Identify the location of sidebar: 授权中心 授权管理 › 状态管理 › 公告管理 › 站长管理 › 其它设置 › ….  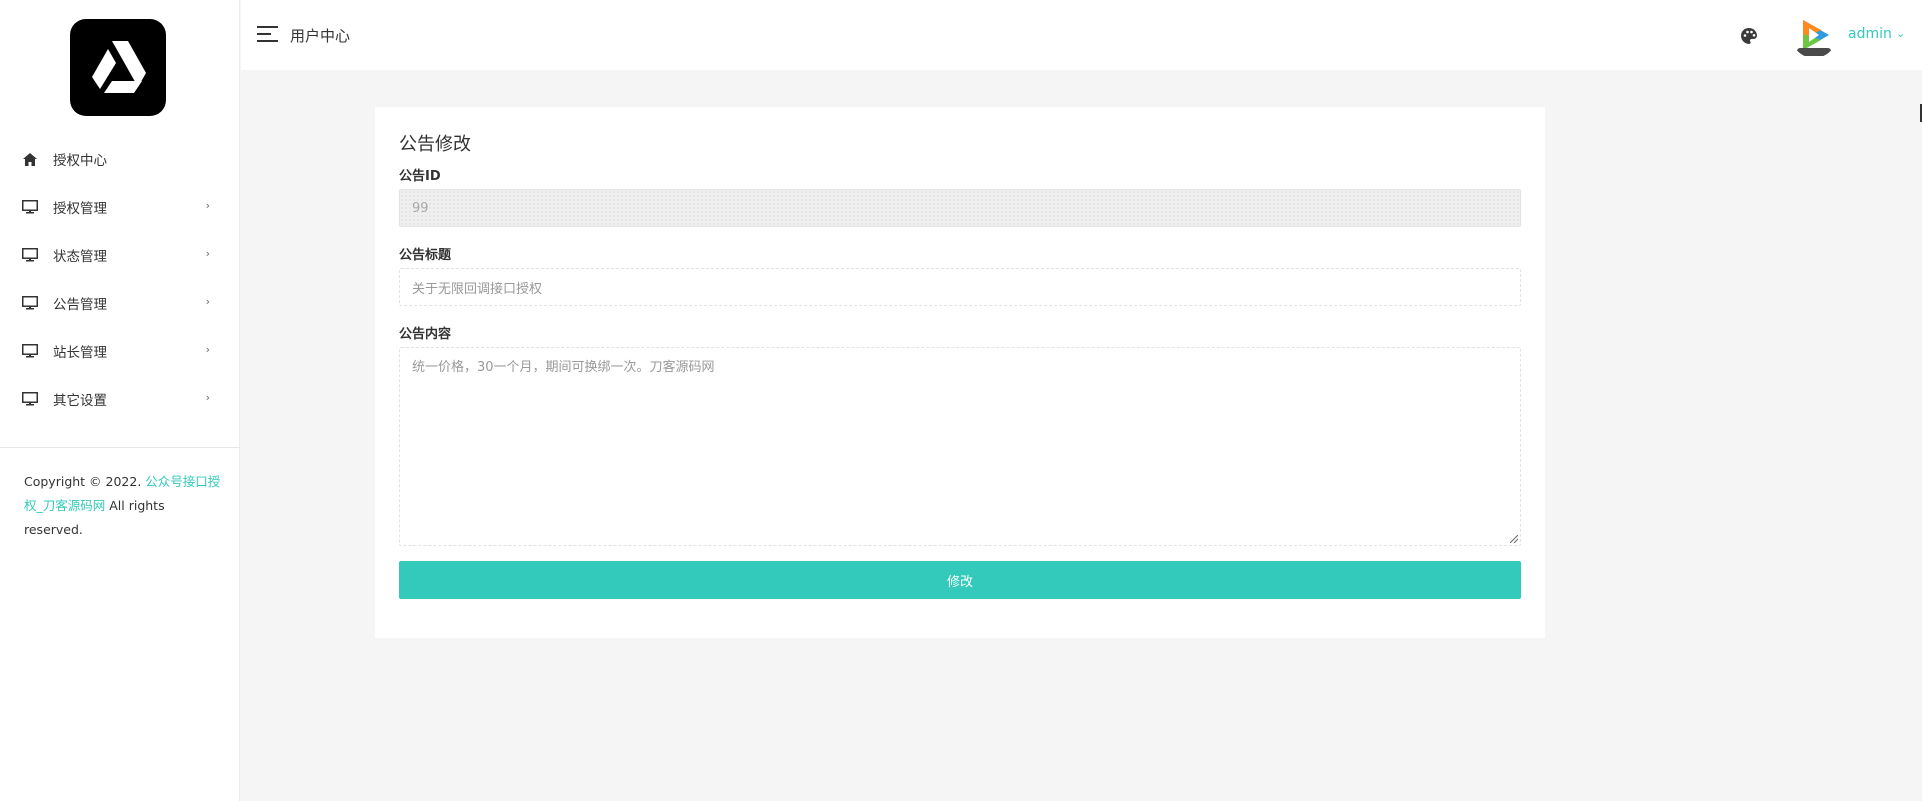
(120, 400).